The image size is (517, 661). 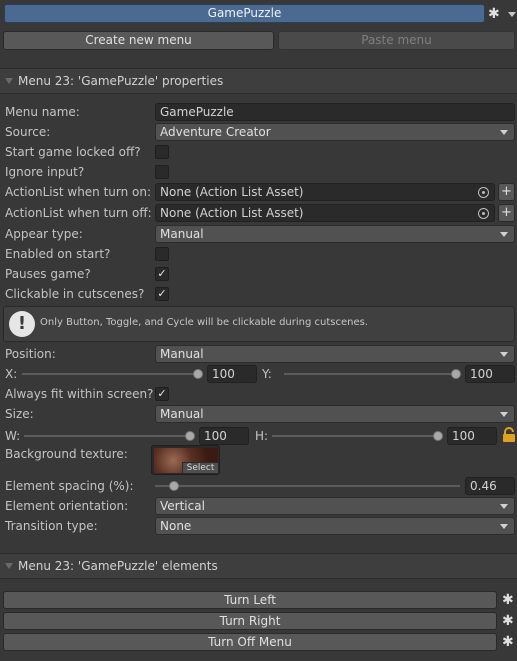 I want to click on transition-value: None, so click(x=176, y=526).